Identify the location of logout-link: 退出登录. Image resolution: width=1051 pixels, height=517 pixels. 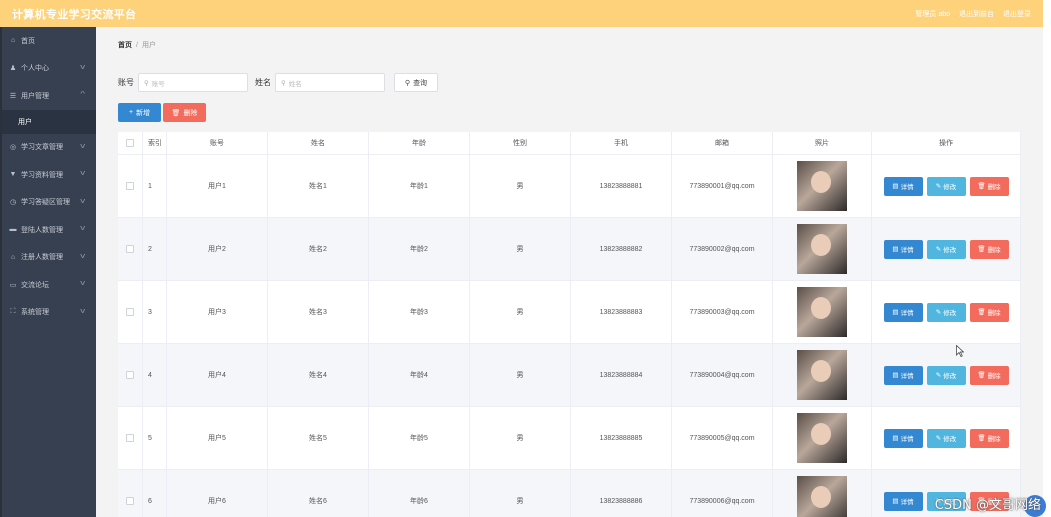
(1017, 14).